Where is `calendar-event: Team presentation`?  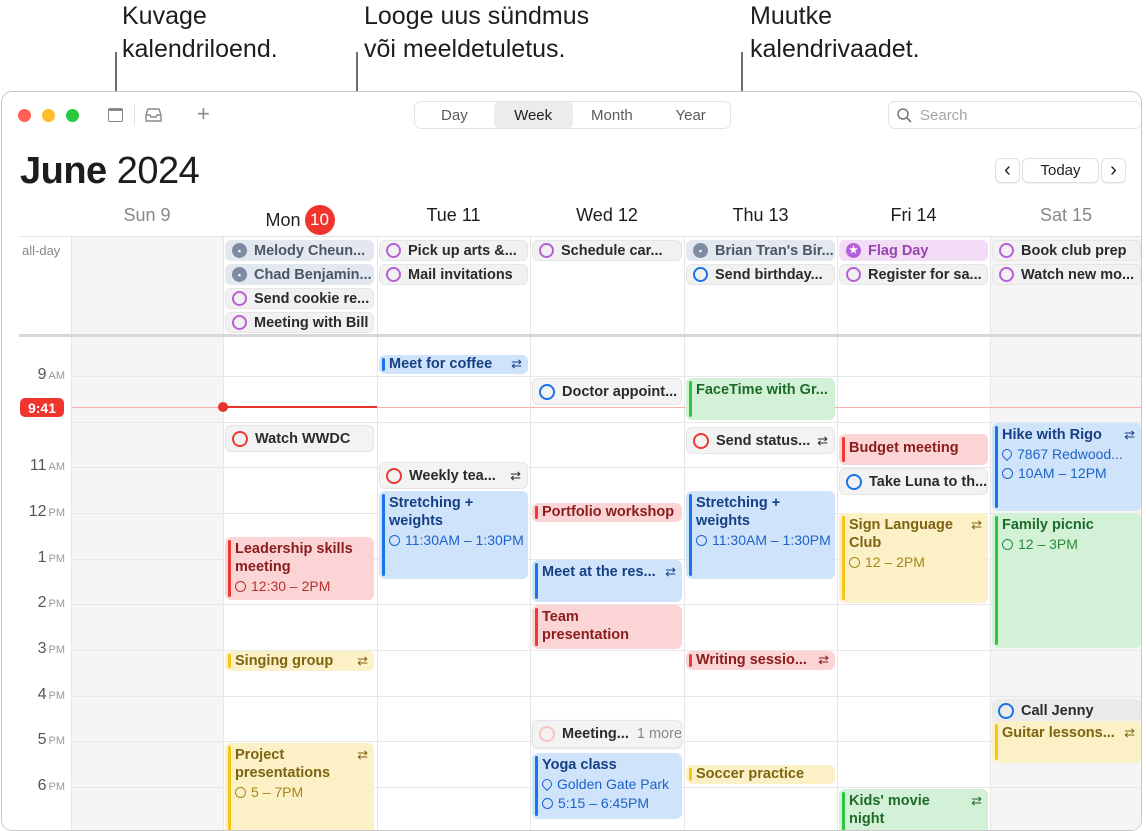
calendar-event: Team presentation is located at coordinates (607, 627).